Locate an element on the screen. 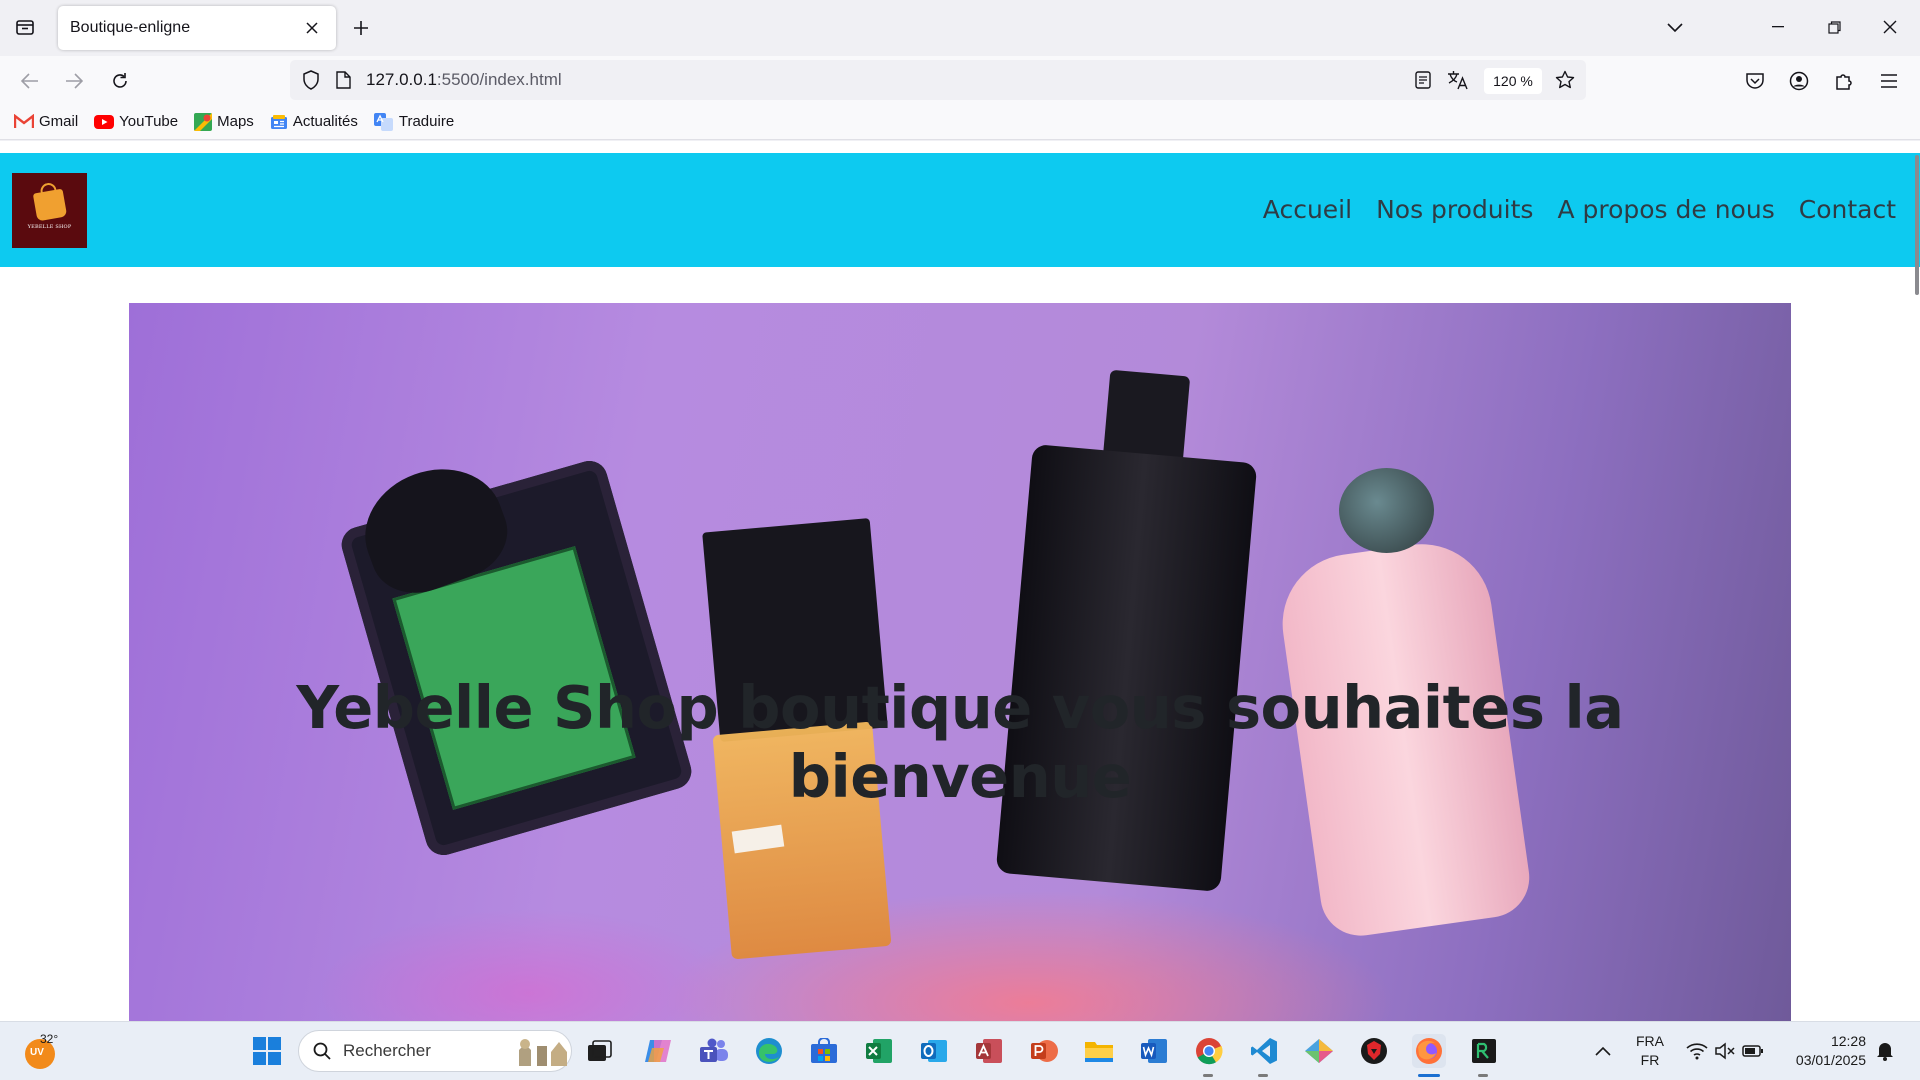 The width and height of the screenshot is (1920, 1080). zoom-level-button: 120 % is located at coordinates (1513, 81).